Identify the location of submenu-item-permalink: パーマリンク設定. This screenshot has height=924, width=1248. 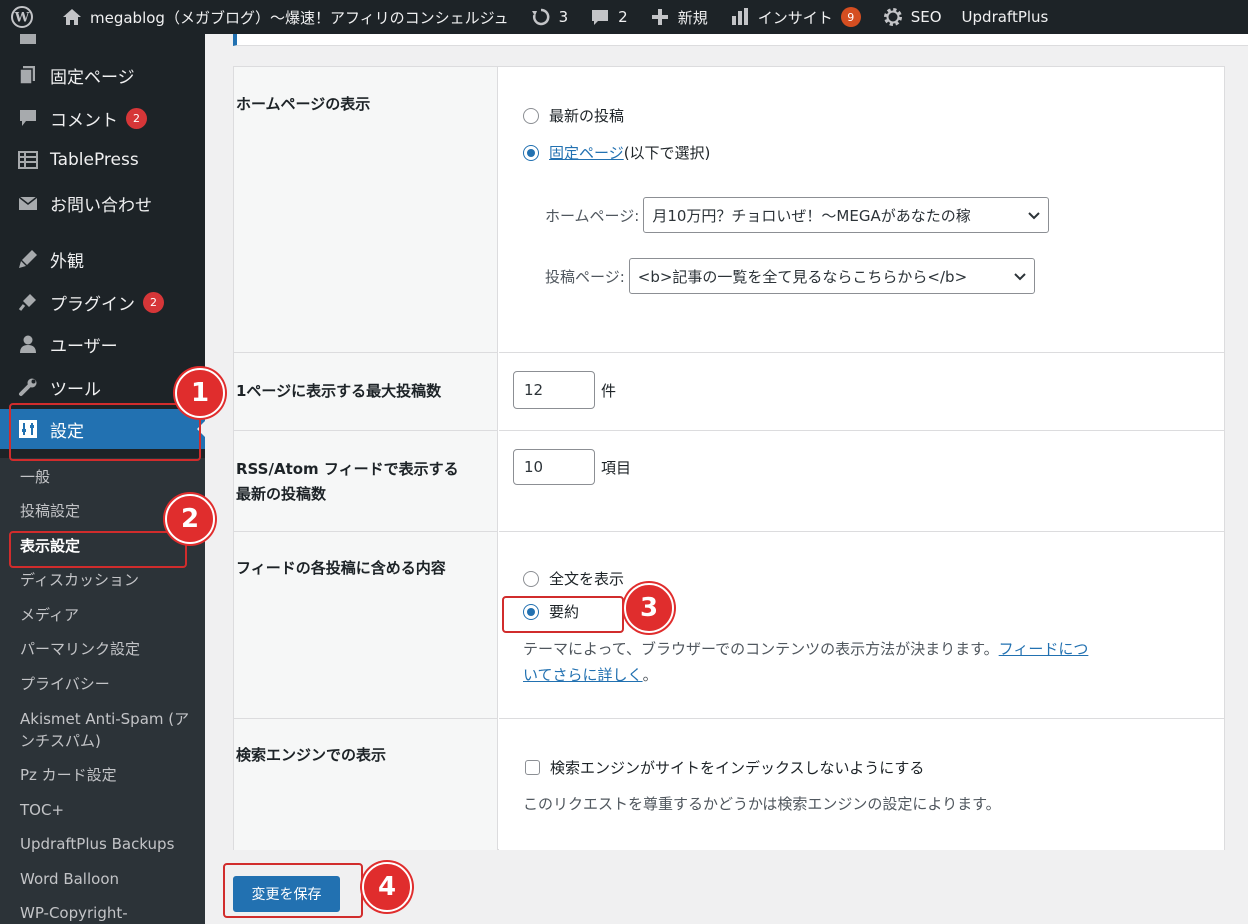
(107, 649).